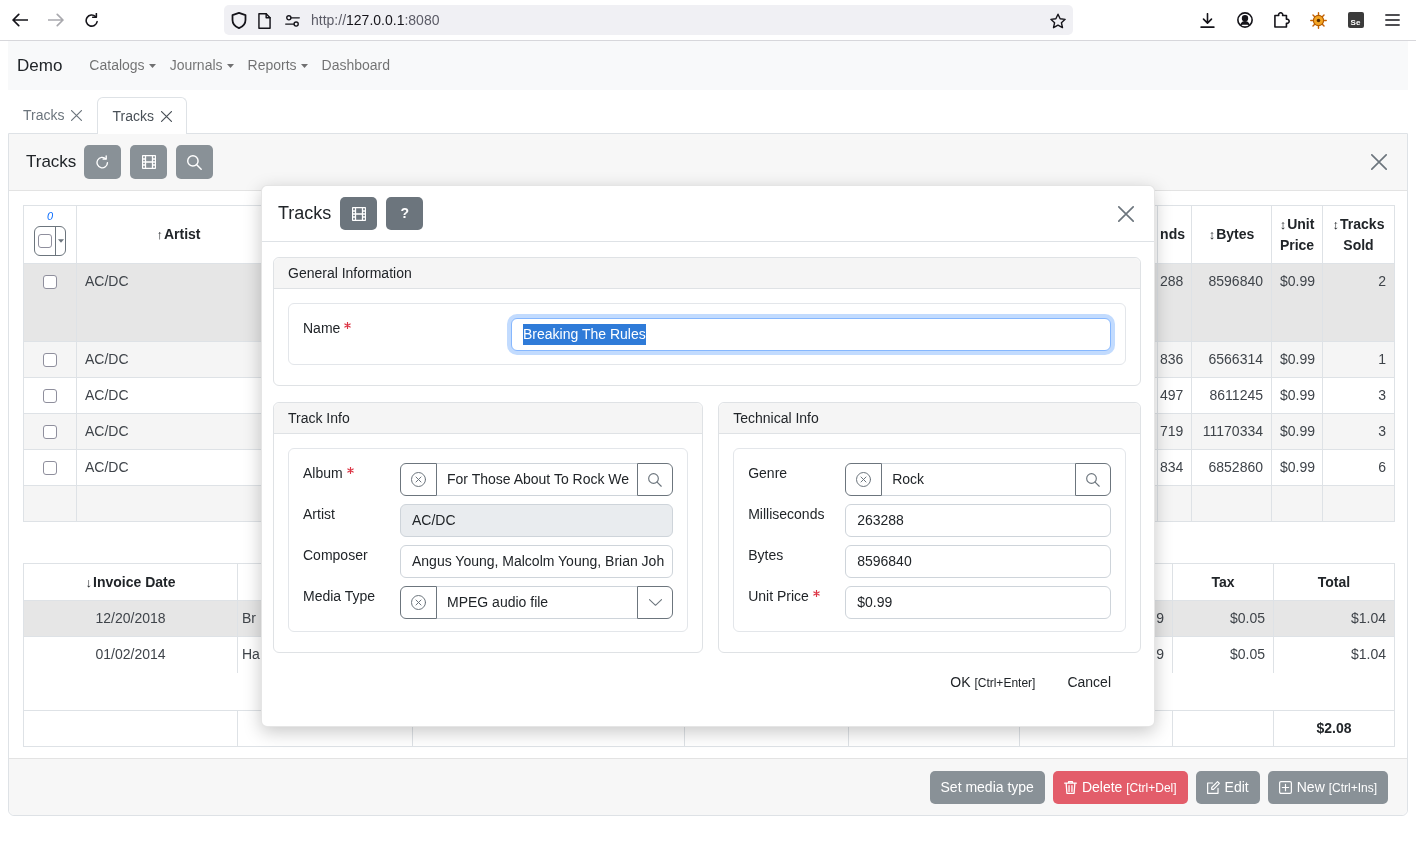  Describe the element at coordinates (201, 65) in the screenshot. I see `menu-link: Journals` at that location.